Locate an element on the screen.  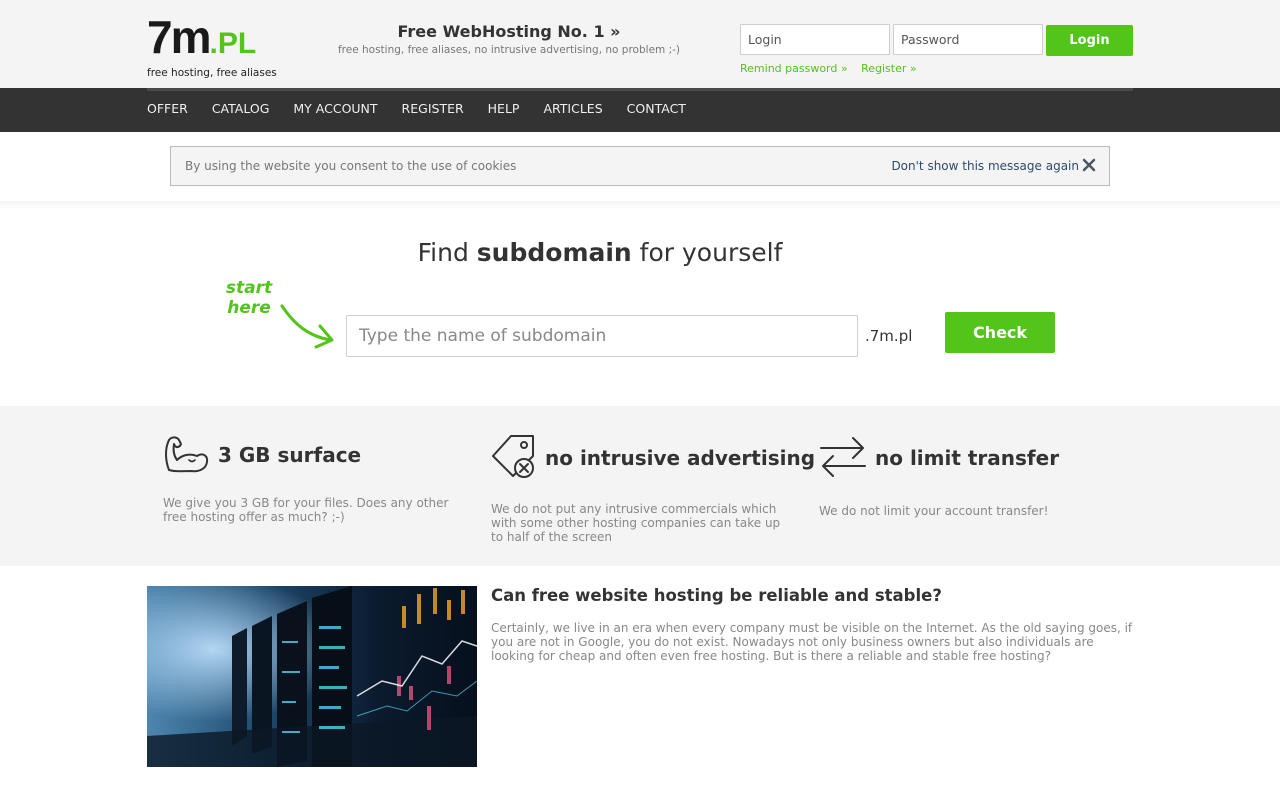
article-image is located at coordinates (312, 676).